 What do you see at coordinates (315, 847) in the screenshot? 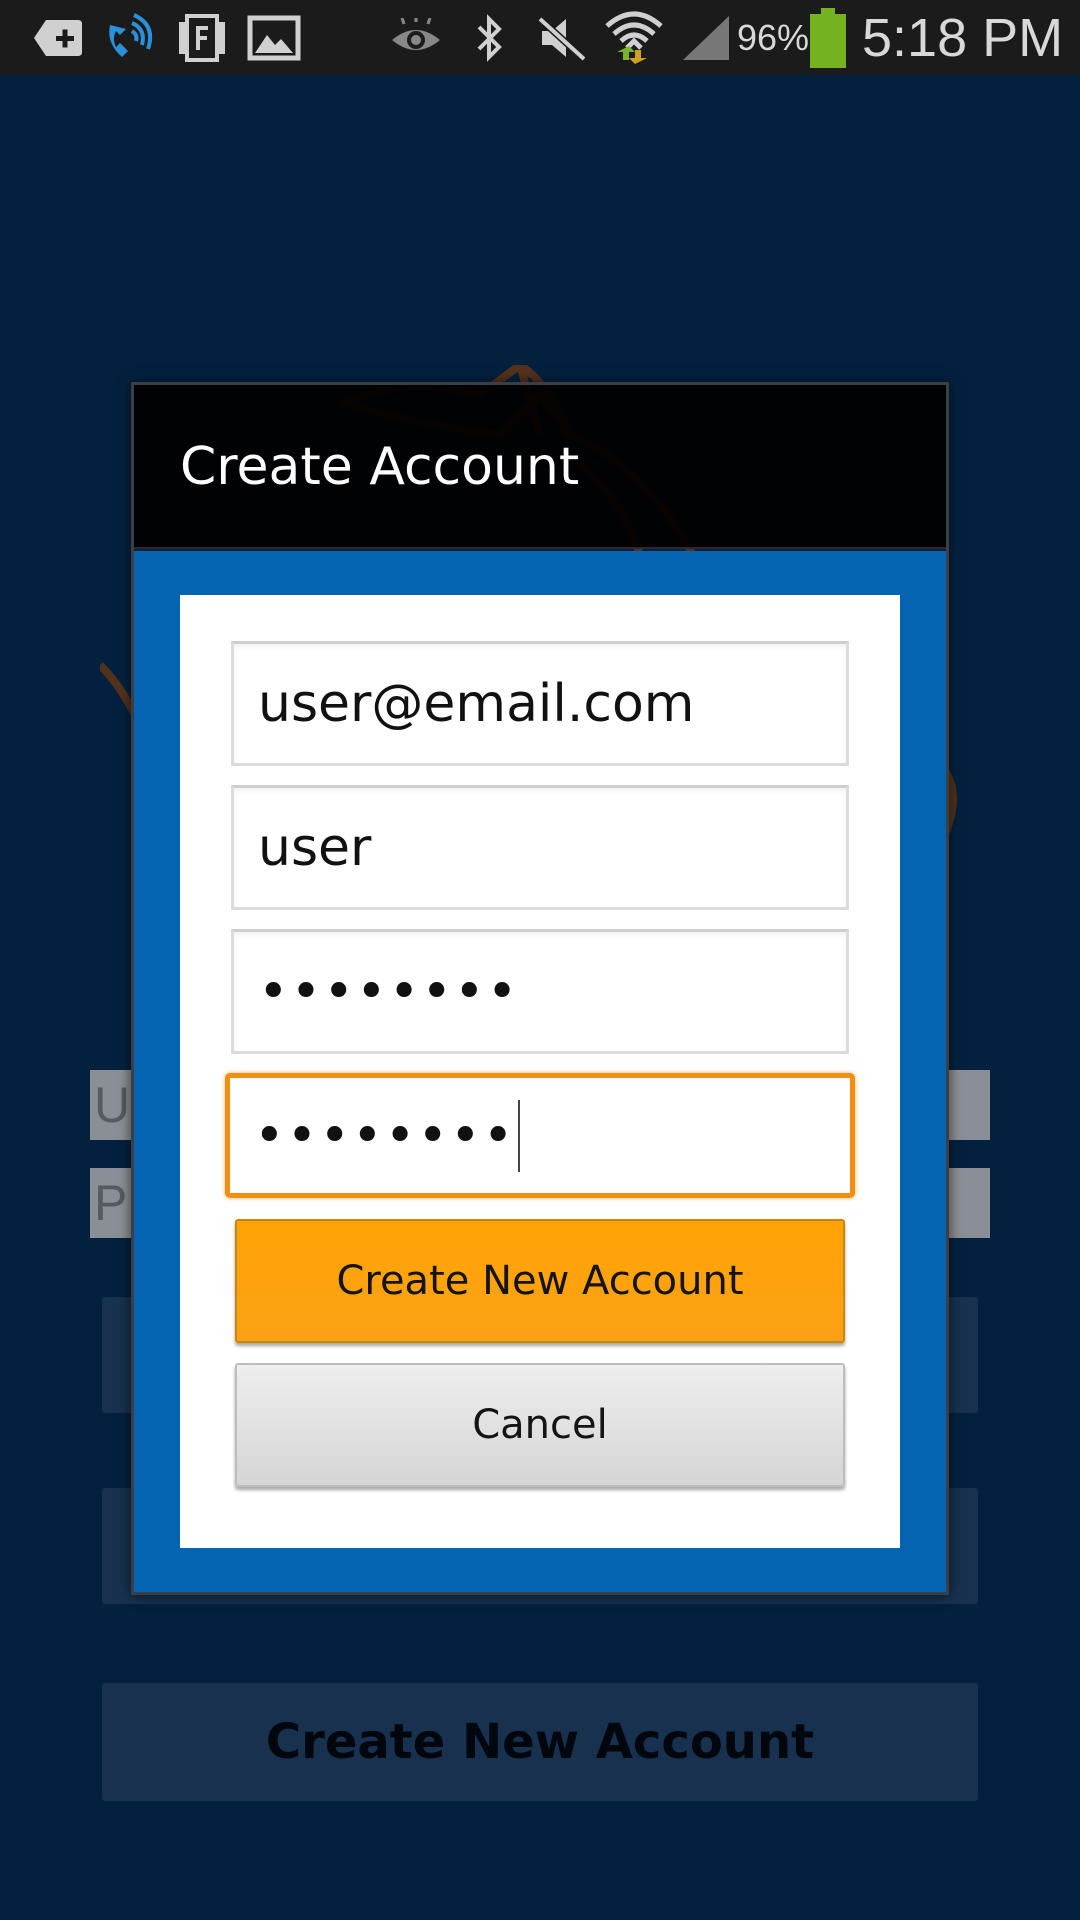
I see `username-value: user` at bounding box center [315, 847].